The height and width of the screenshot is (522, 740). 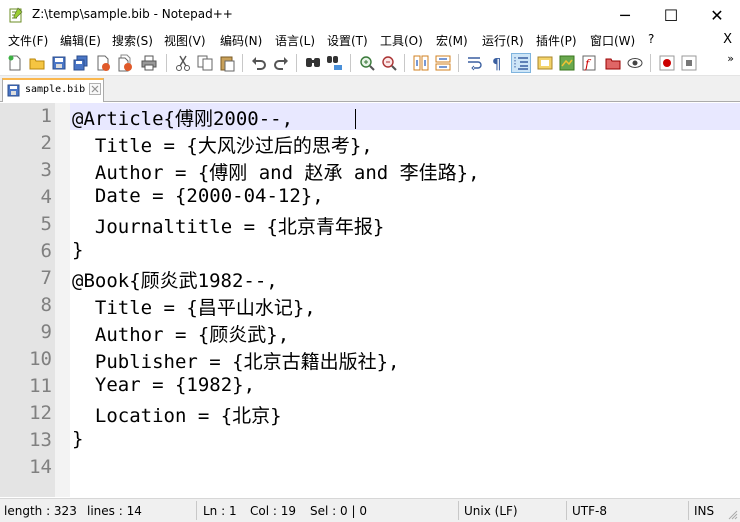 What do you see at coordinates (717, 15) in the screenshot?
I see `close-button: ✕` at bounding box center [717, 15].